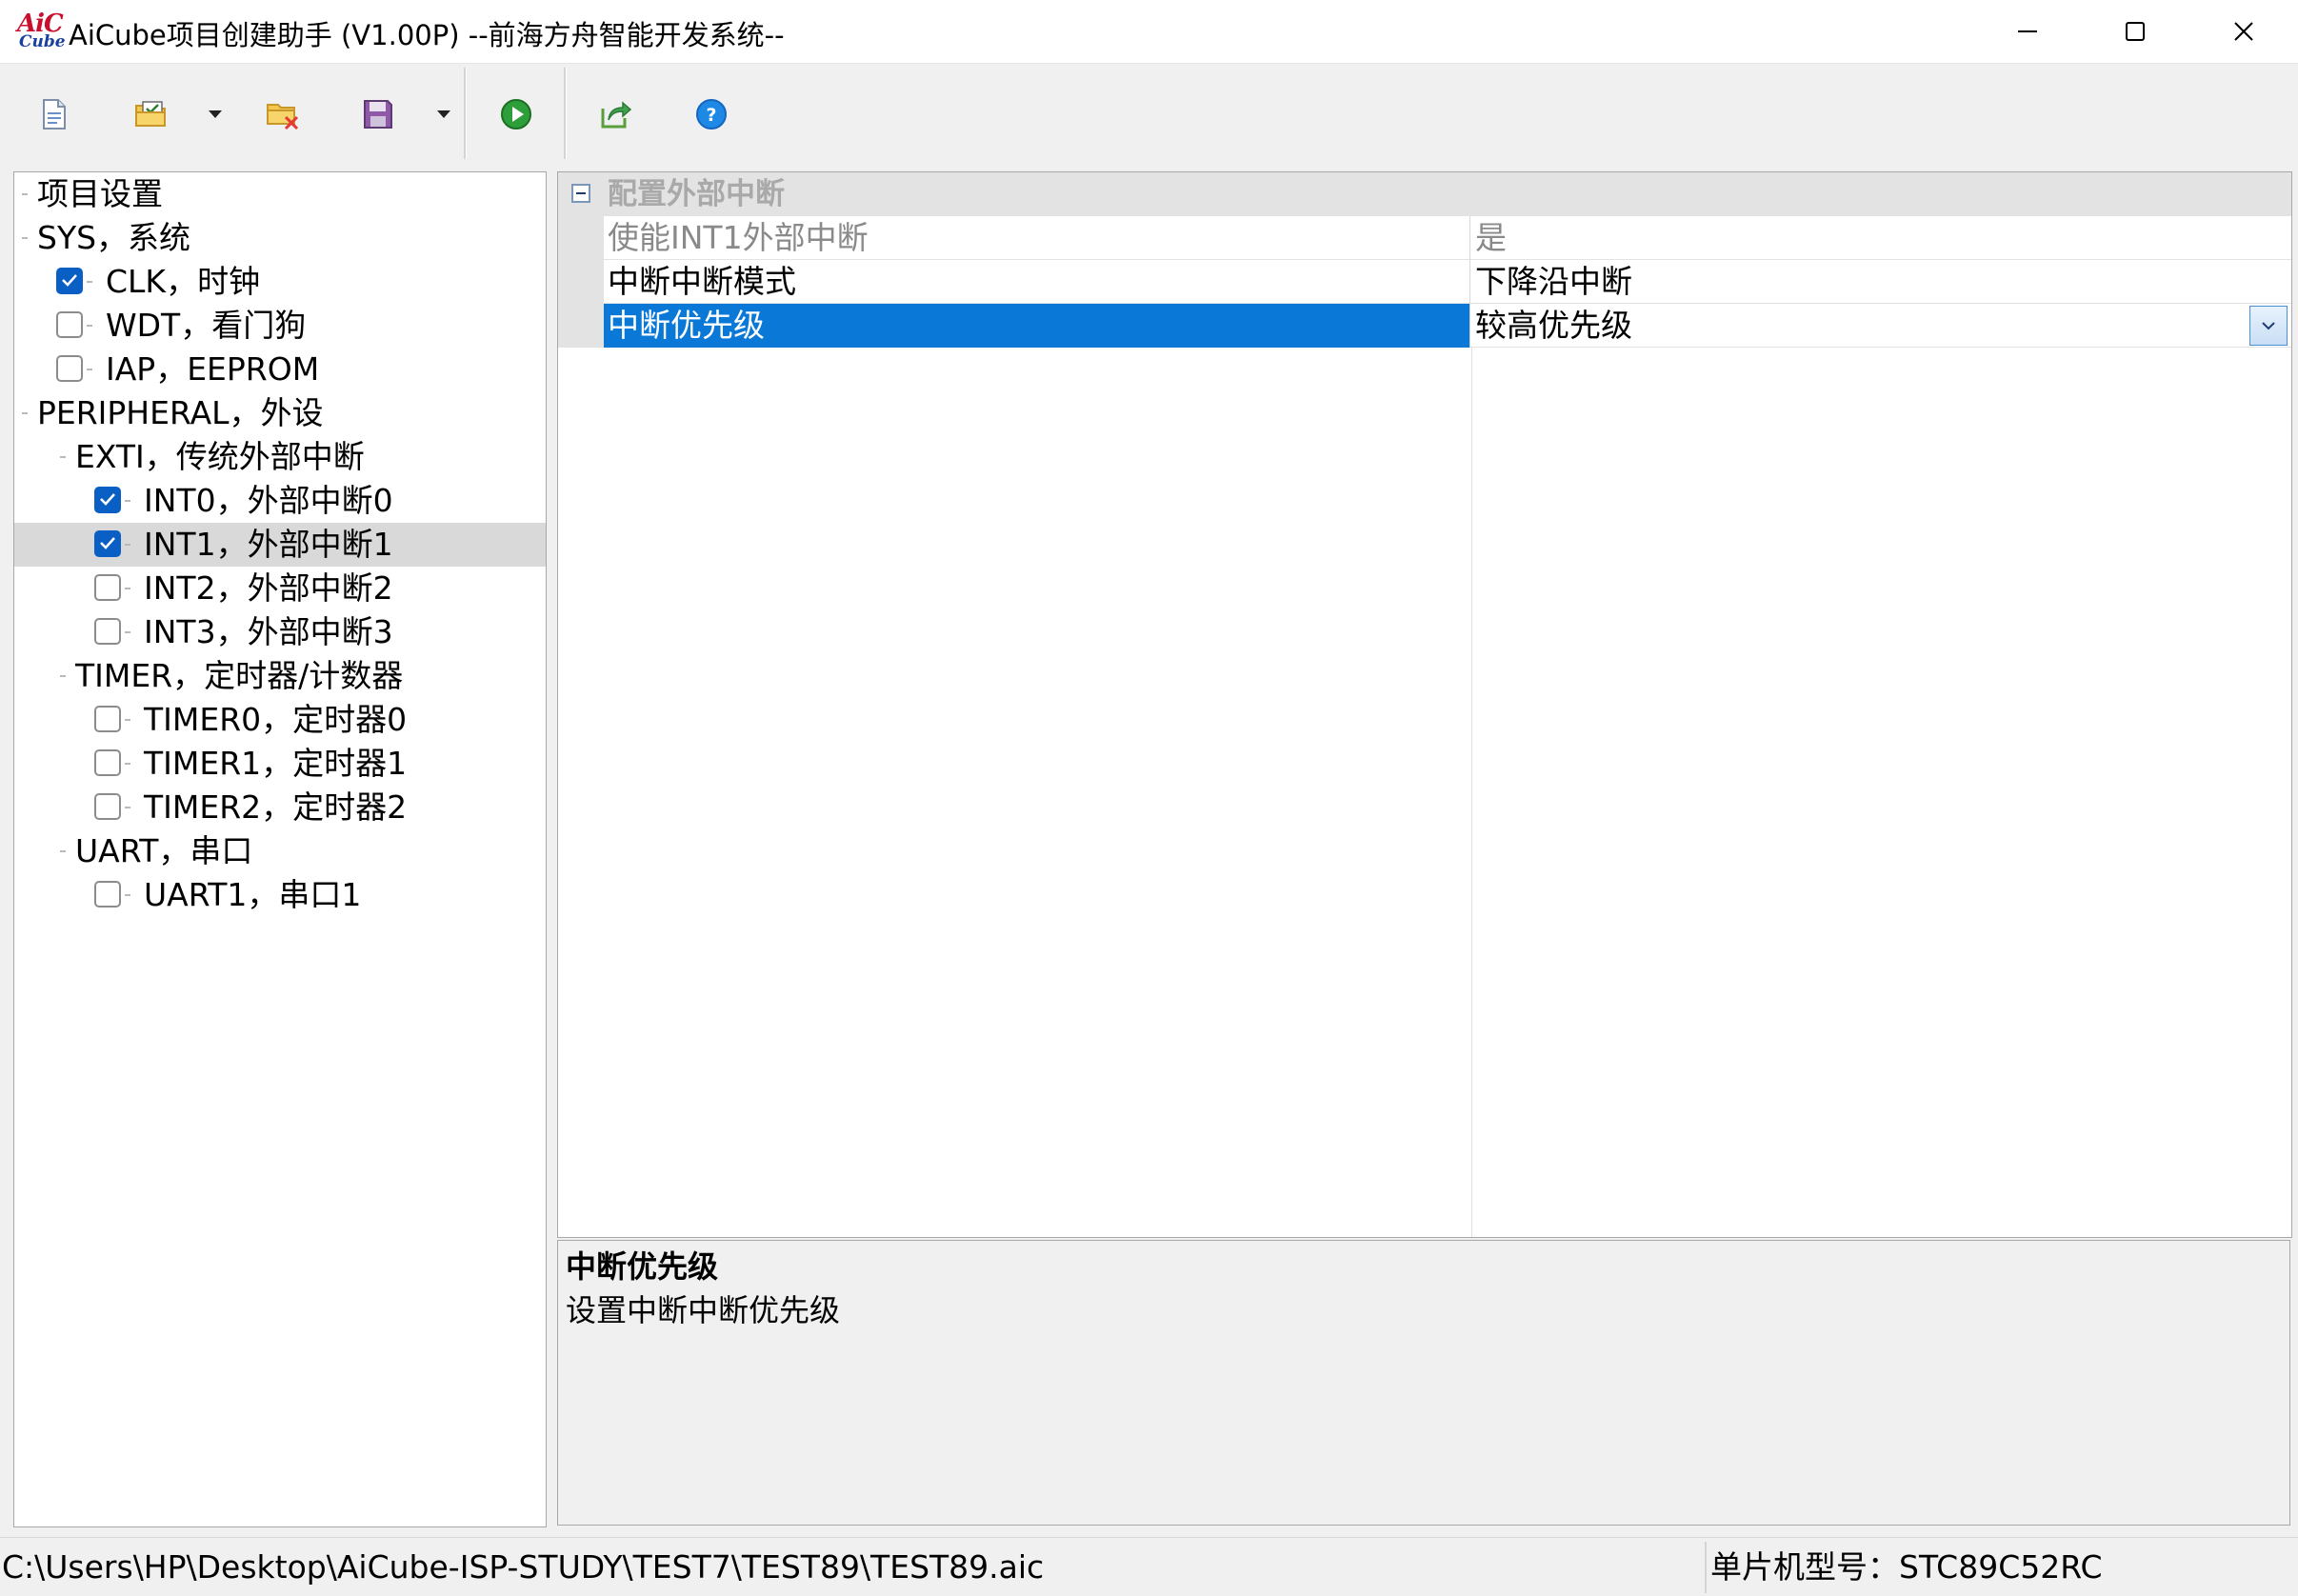  I want to click on priority-dropdown-button, so click(2268, 326).